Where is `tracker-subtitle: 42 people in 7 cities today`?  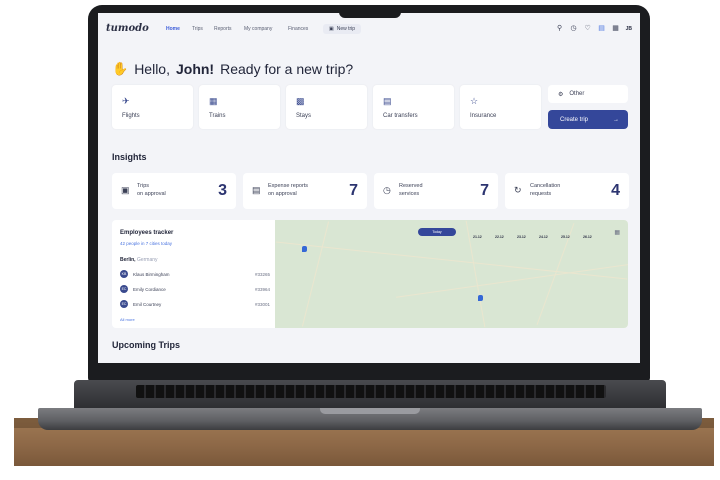
tracker-subtitle: 42 people in 7 cities today is located at coordinates (146, 243).